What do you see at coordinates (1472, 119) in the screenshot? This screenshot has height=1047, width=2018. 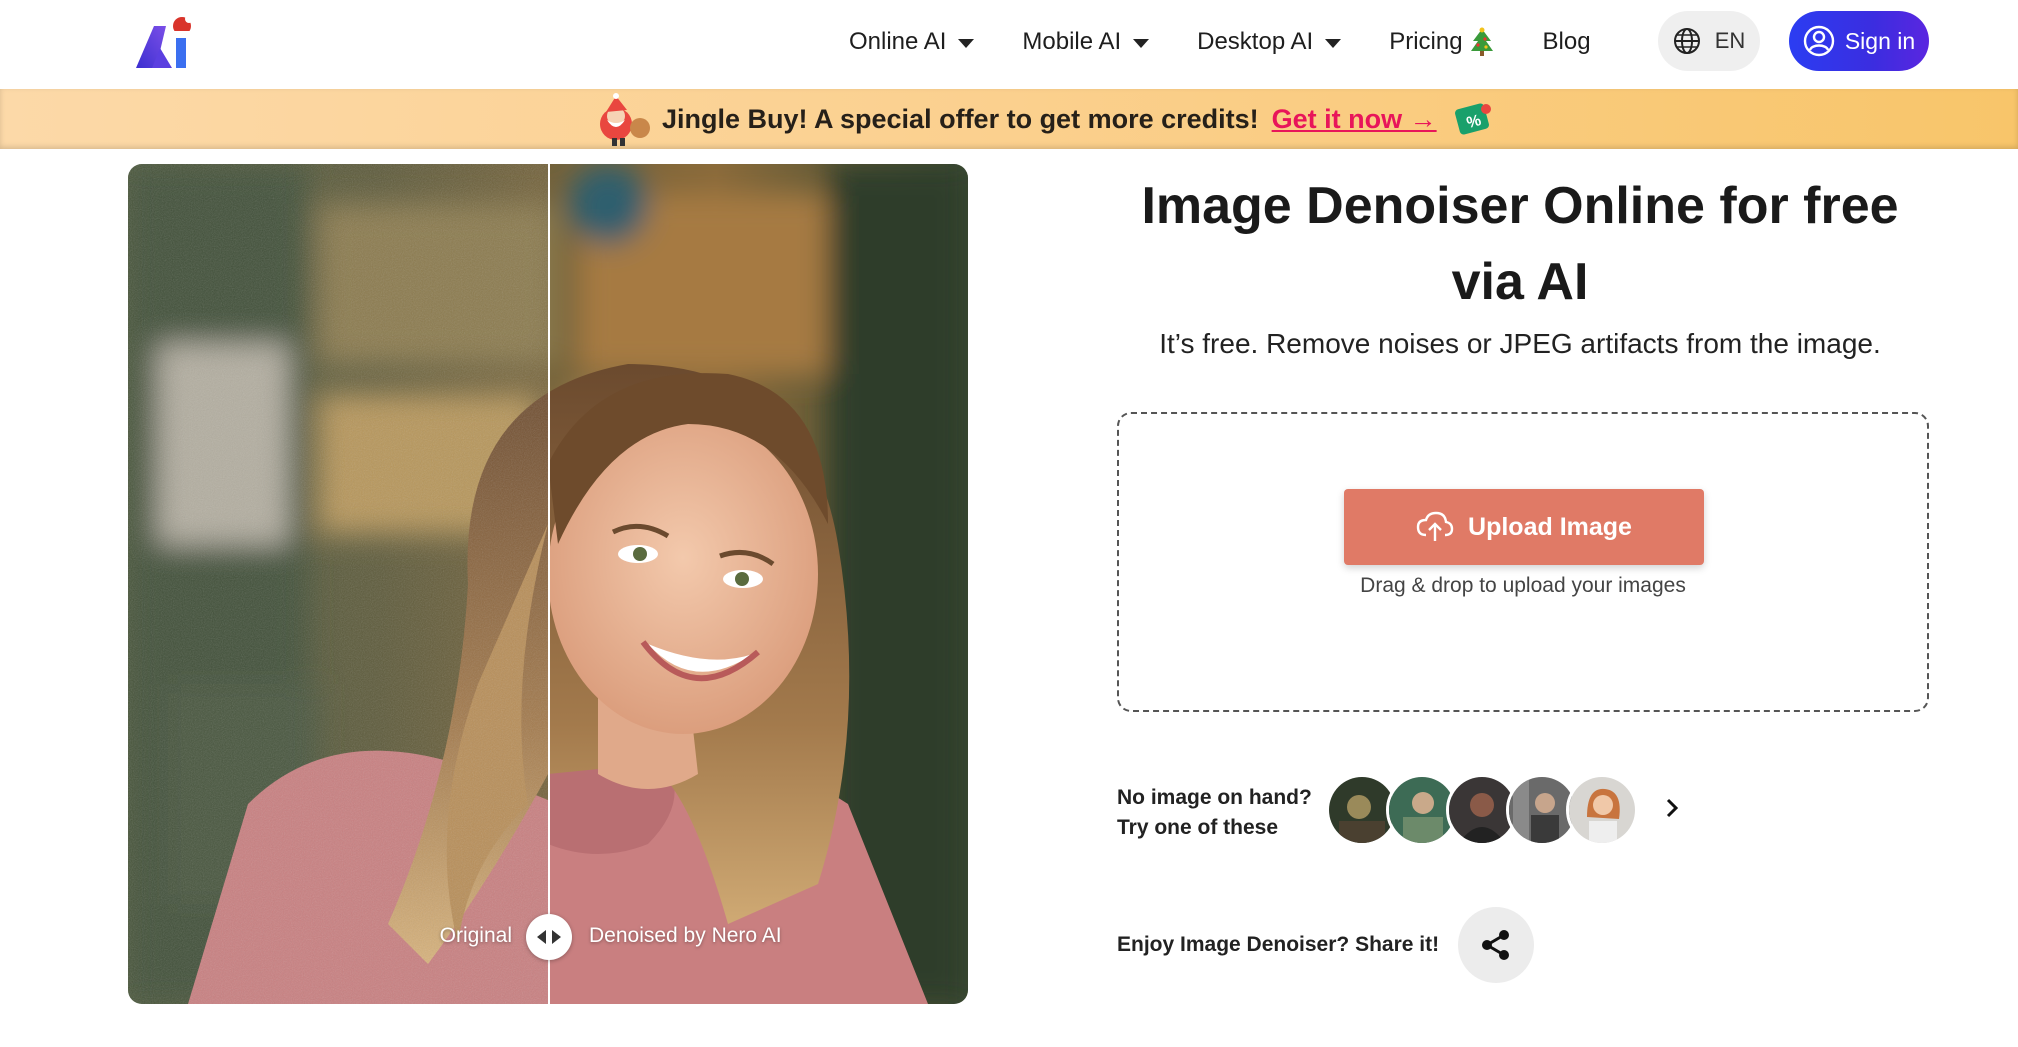 I see `discount-ticket-icon: %` at bounding box center [1472, 119].